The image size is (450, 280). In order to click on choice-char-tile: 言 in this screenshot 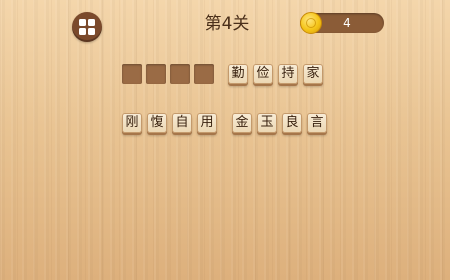, I will do `click(317, 123)`.